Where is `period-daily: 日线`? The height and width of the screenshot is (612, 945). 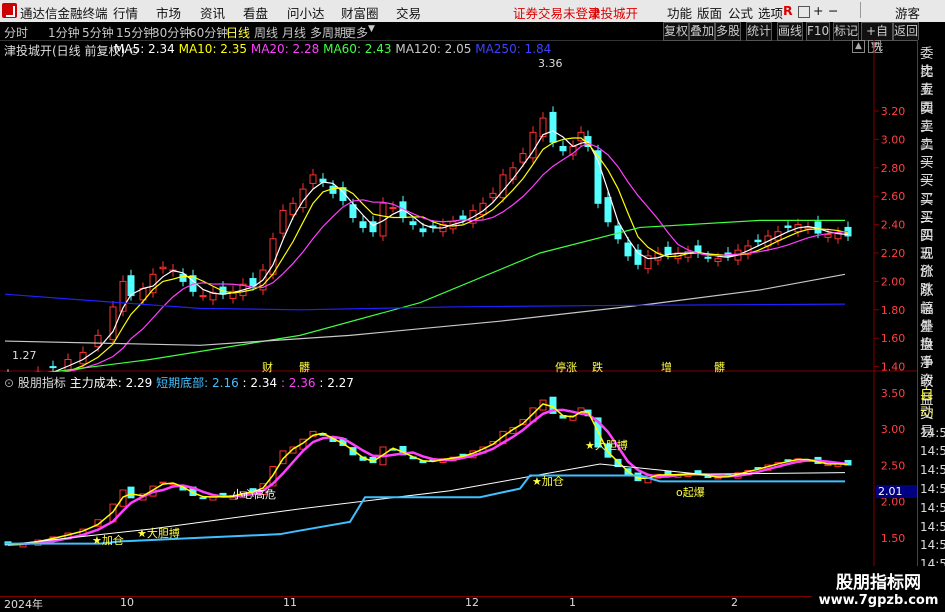 period-daily: 日线 is located at coordinates (238, 32).